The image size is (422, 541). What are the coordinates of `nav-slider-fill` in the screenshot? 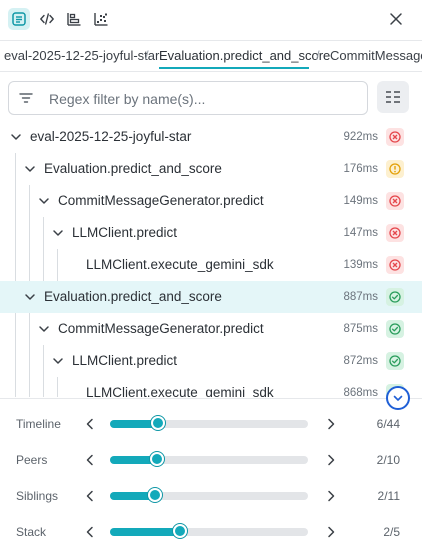 It's located at (145, 532).